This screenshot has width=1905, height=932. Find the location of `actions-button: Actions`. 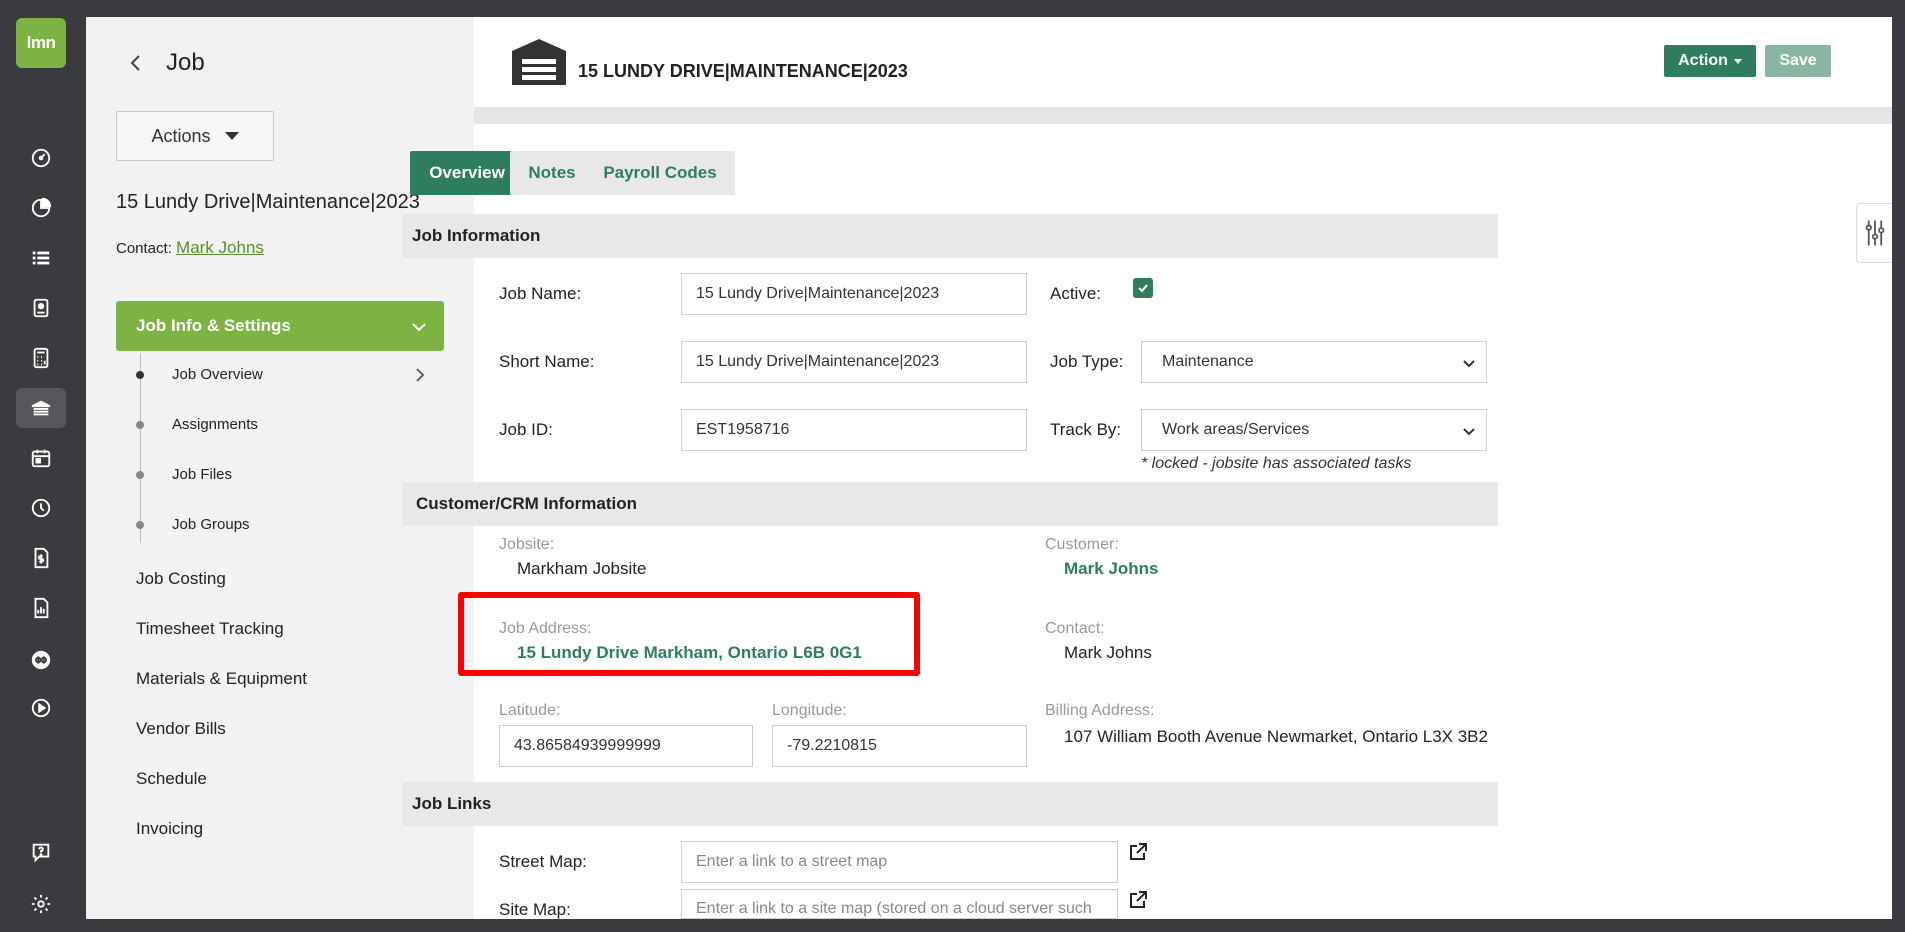

actions-button: Actions is located at coordinates (195, 136).